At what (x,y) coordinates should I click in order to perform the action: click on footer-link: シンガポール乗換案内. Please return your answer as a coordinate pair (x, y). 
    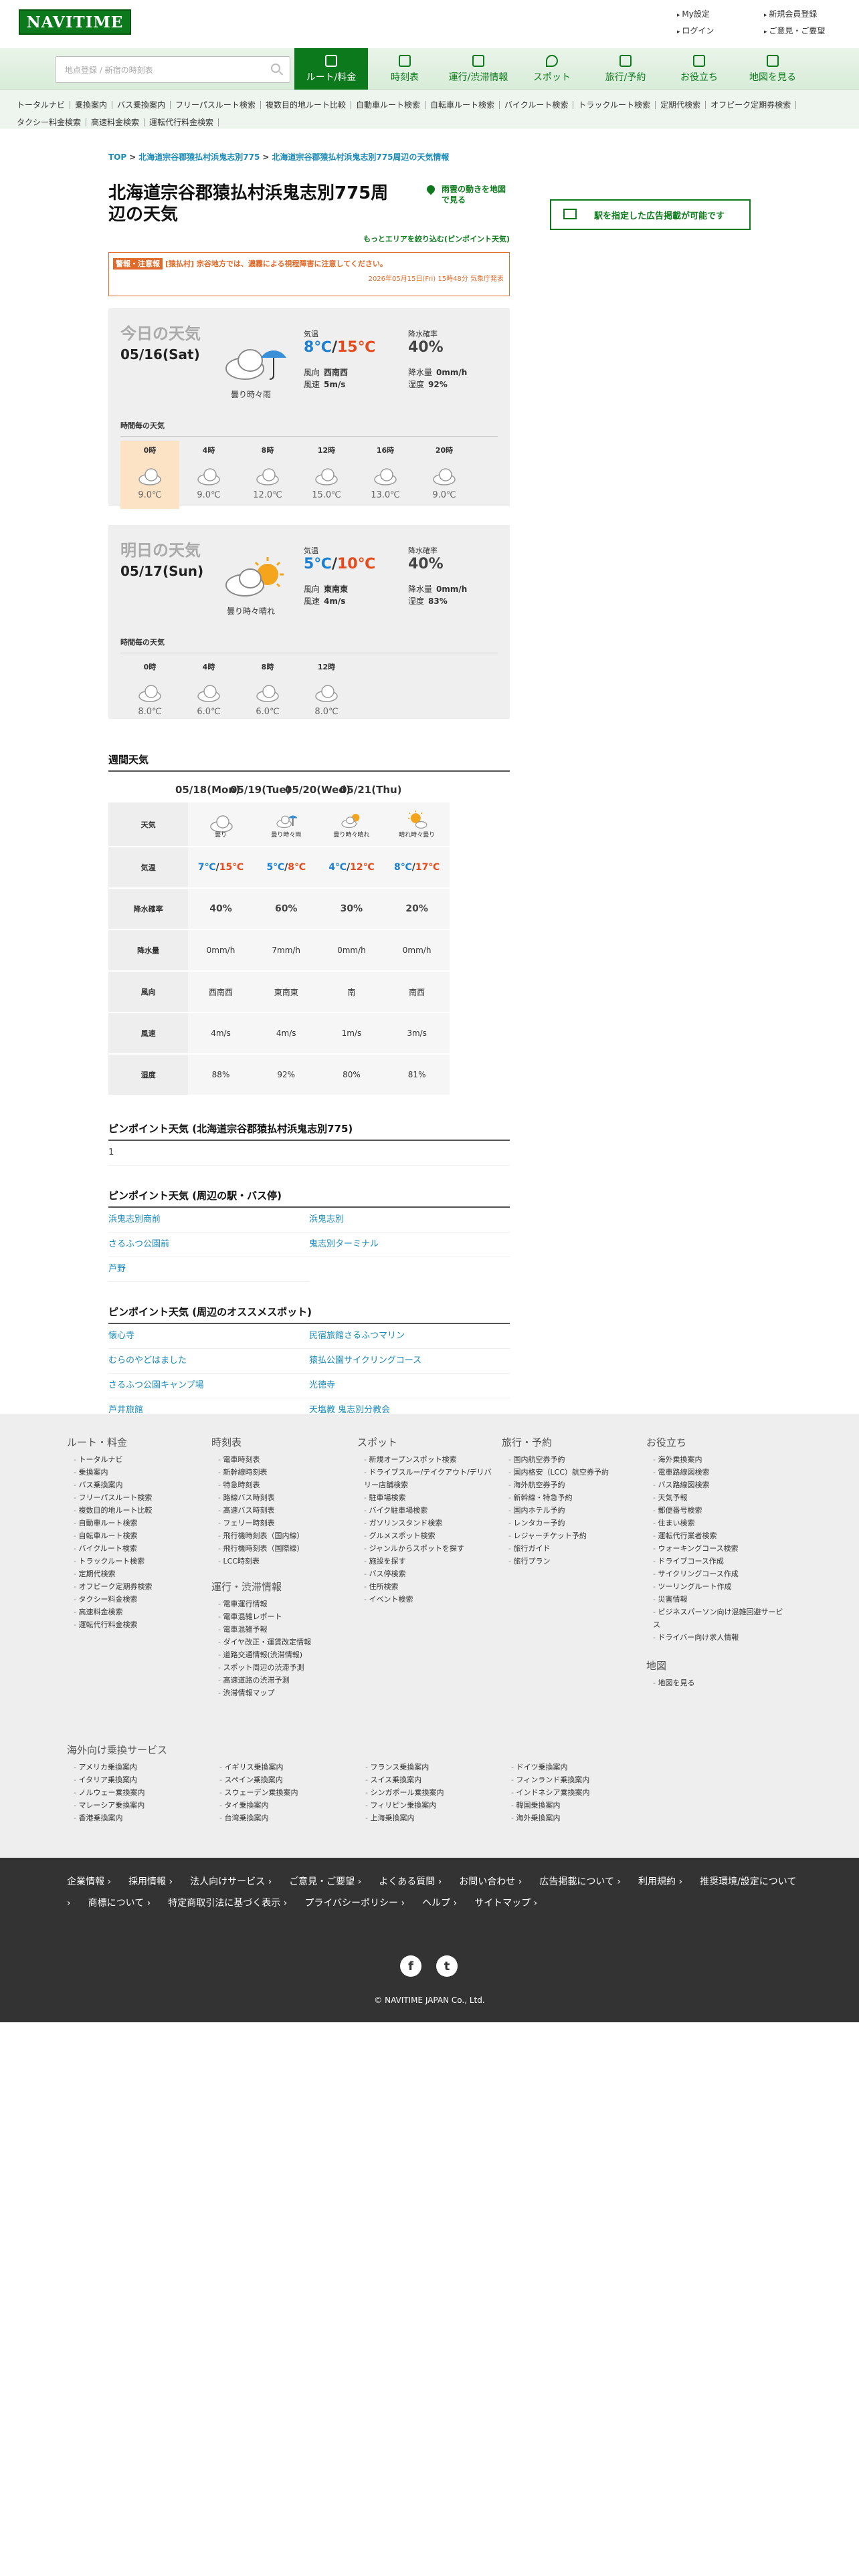
    Looking at the image, I should click on (432, 1793).